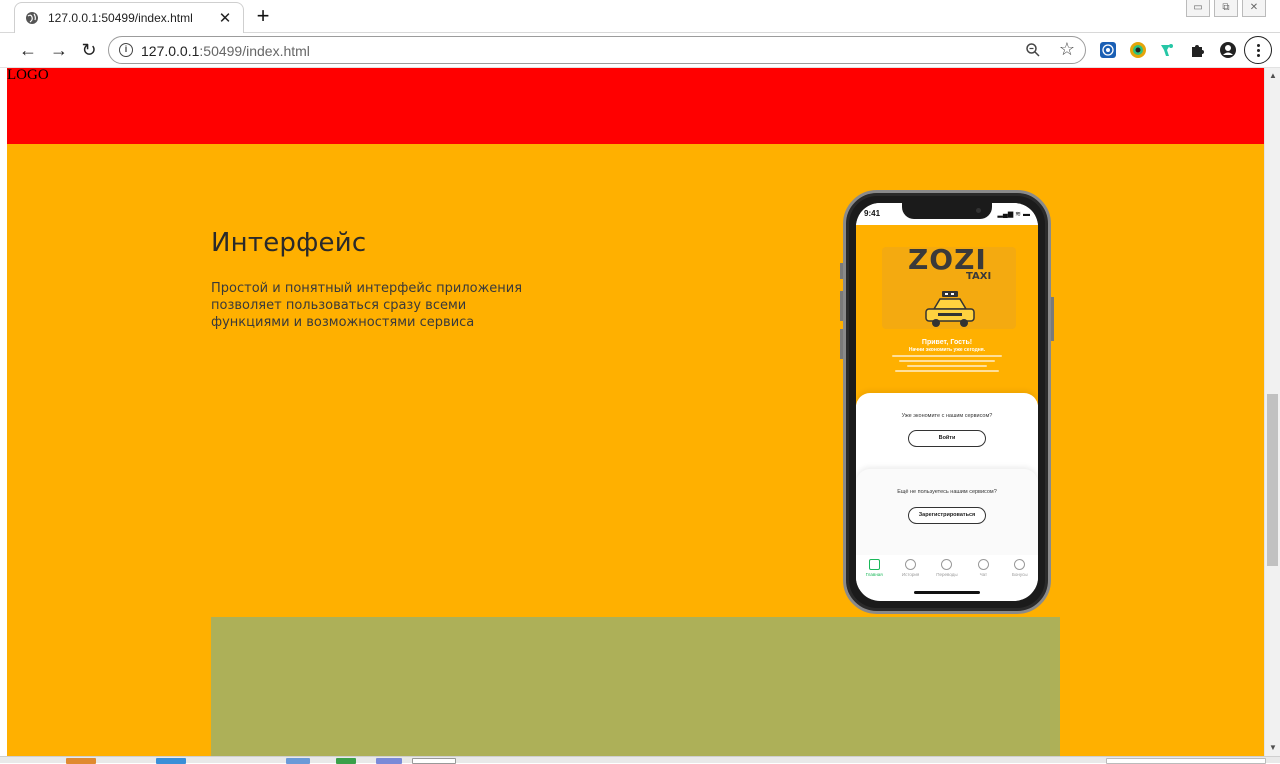  I want to click on tab-home: Главная, so click(874, 574).